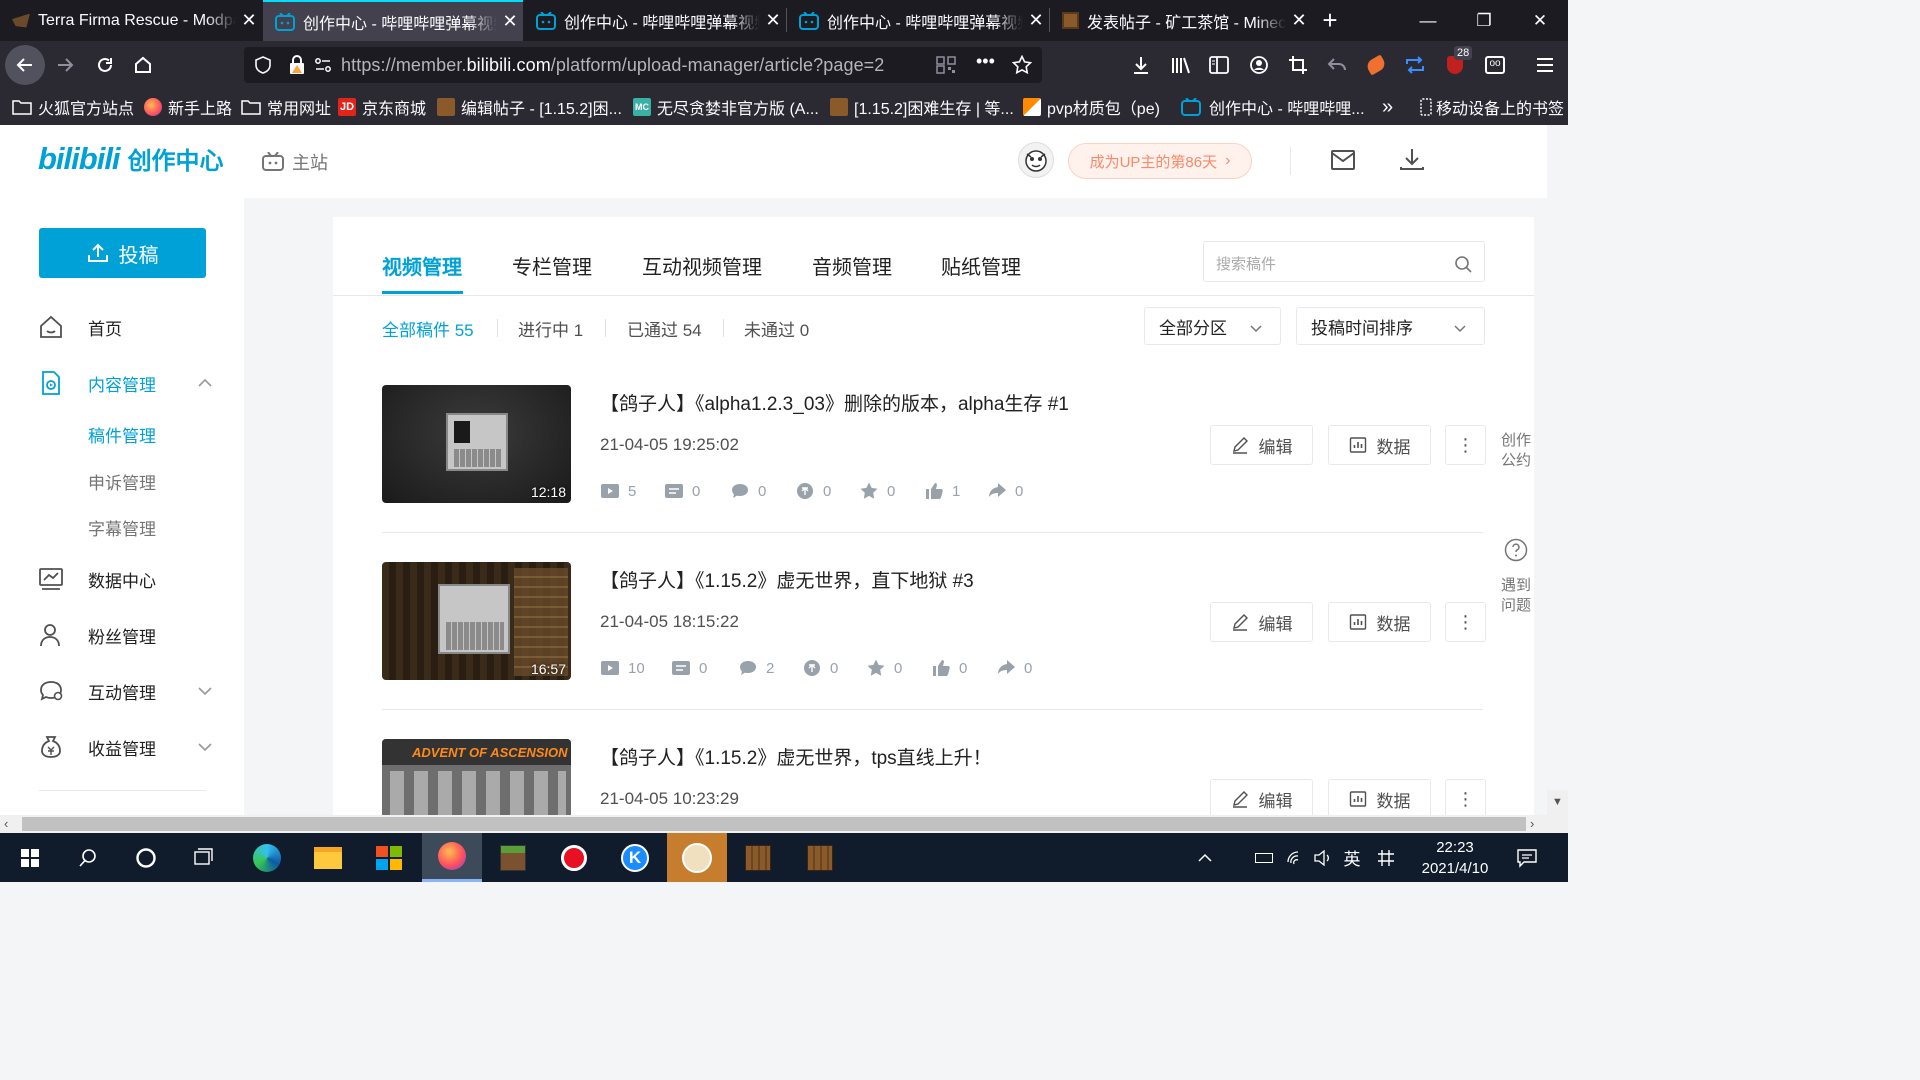 The image size is (1920, 1080). Describe the element at coordinates (702, 265) in the screenshot. I see `tab-interactive-video: 互动视频管理` at that location.